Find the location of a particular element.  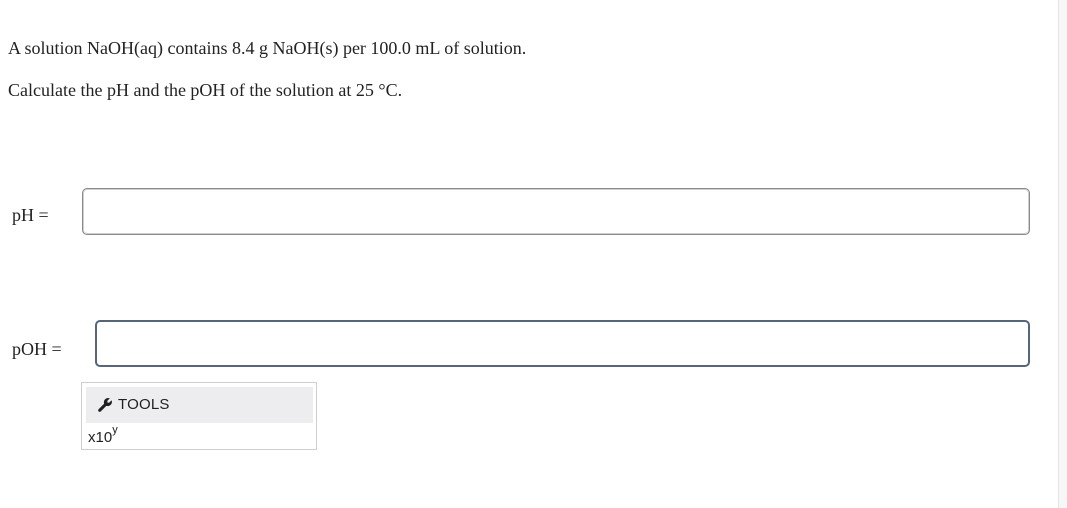

sci-notation-exponent: y is located at coordinates (115, 430).